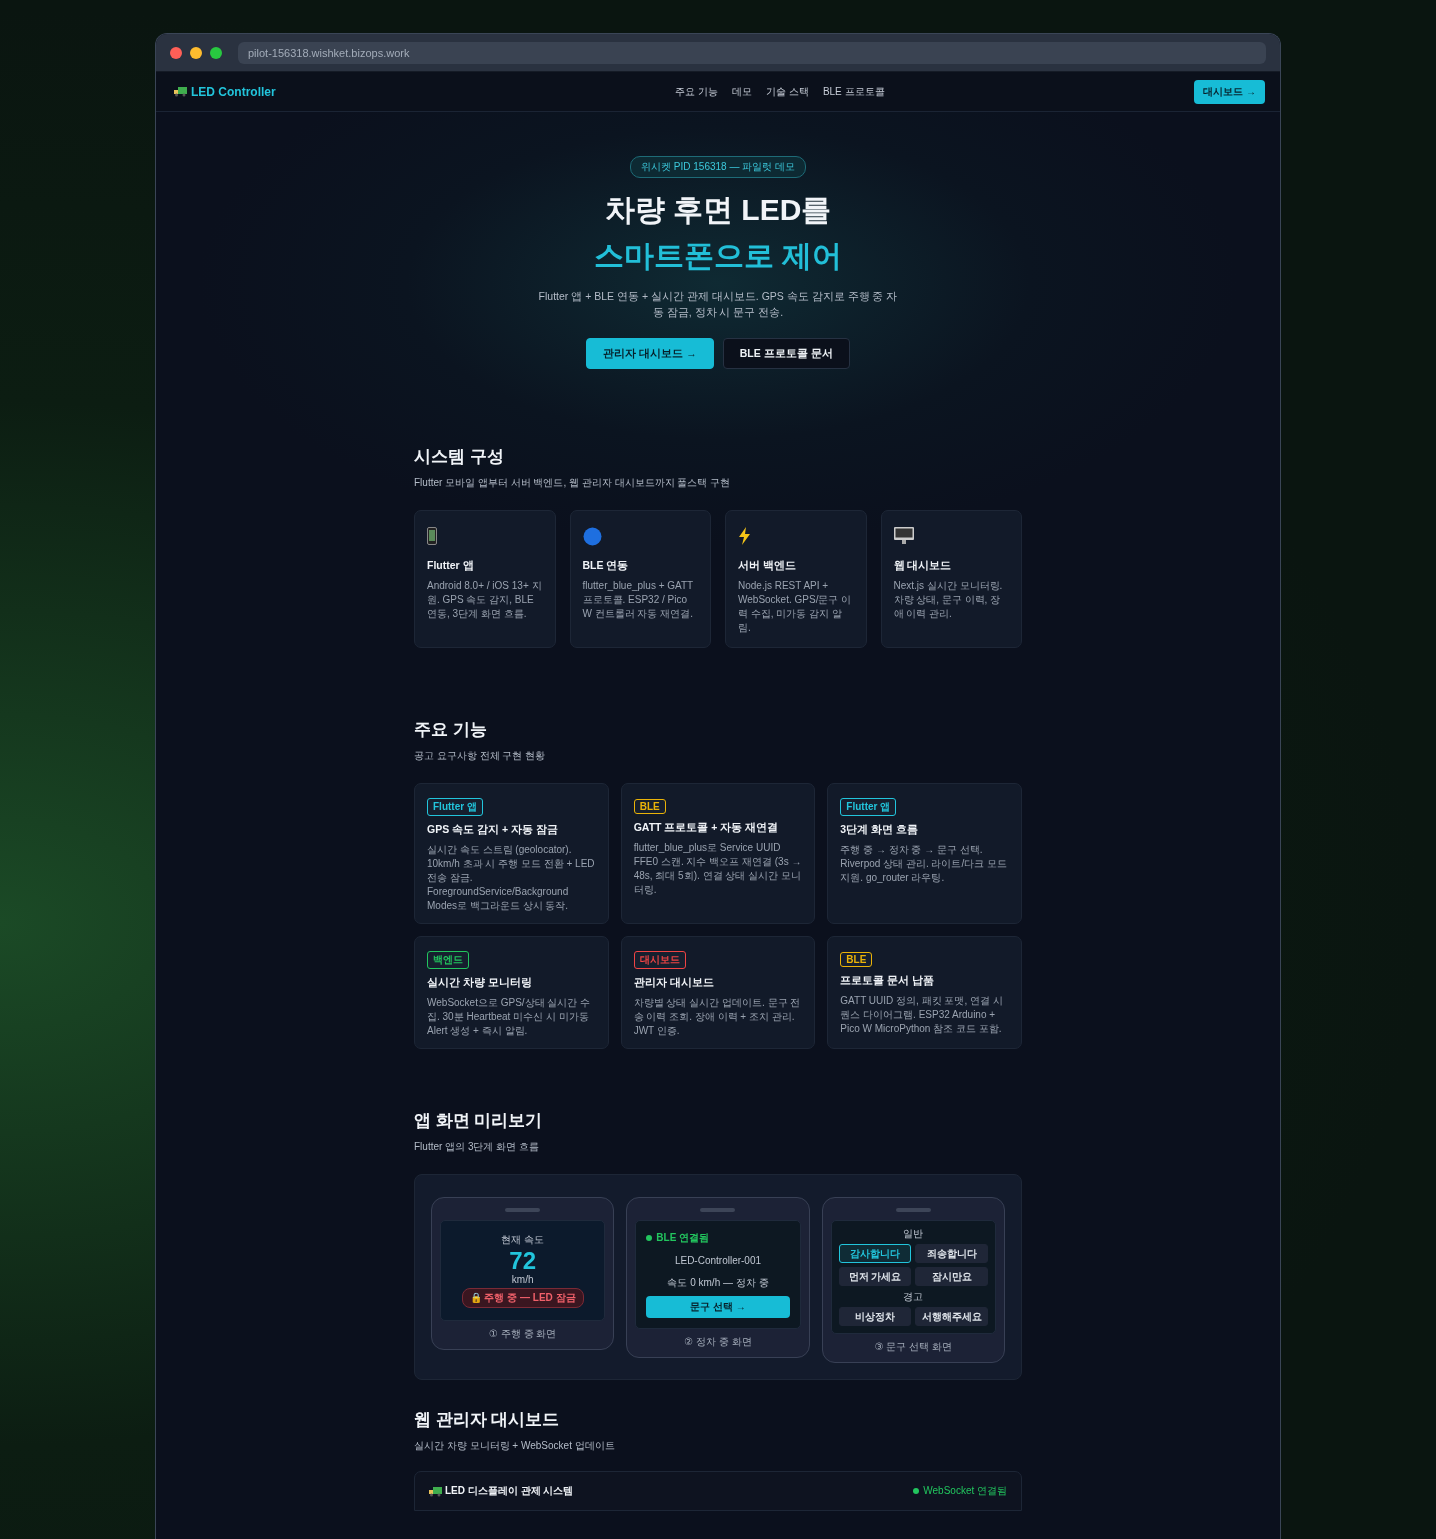 Image resolution: width=1436 pixels, height=1539 pixels. What do you see at coordinates (960, 1491) in the screenshot?
I see `websocket-status: WebSocket 연결됨` at bounding box center [960, 1491].